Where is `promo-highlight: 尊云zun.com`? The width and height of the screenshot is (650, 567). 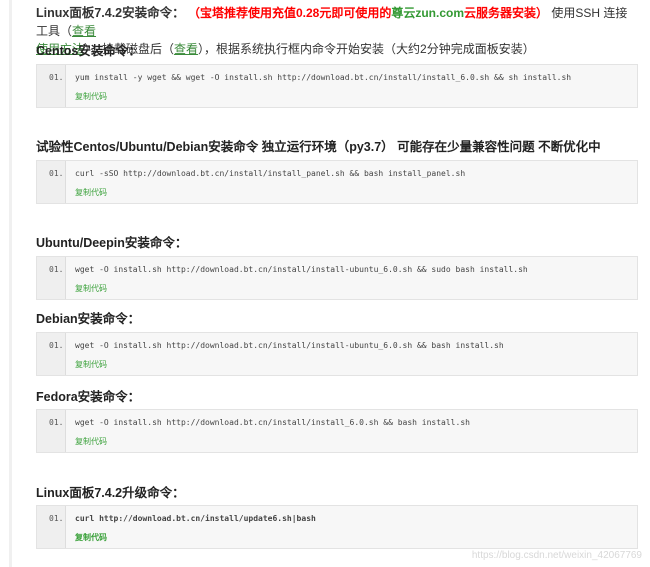
promo-highlight: 尊云zun.com is located at coordinates (428, 13).